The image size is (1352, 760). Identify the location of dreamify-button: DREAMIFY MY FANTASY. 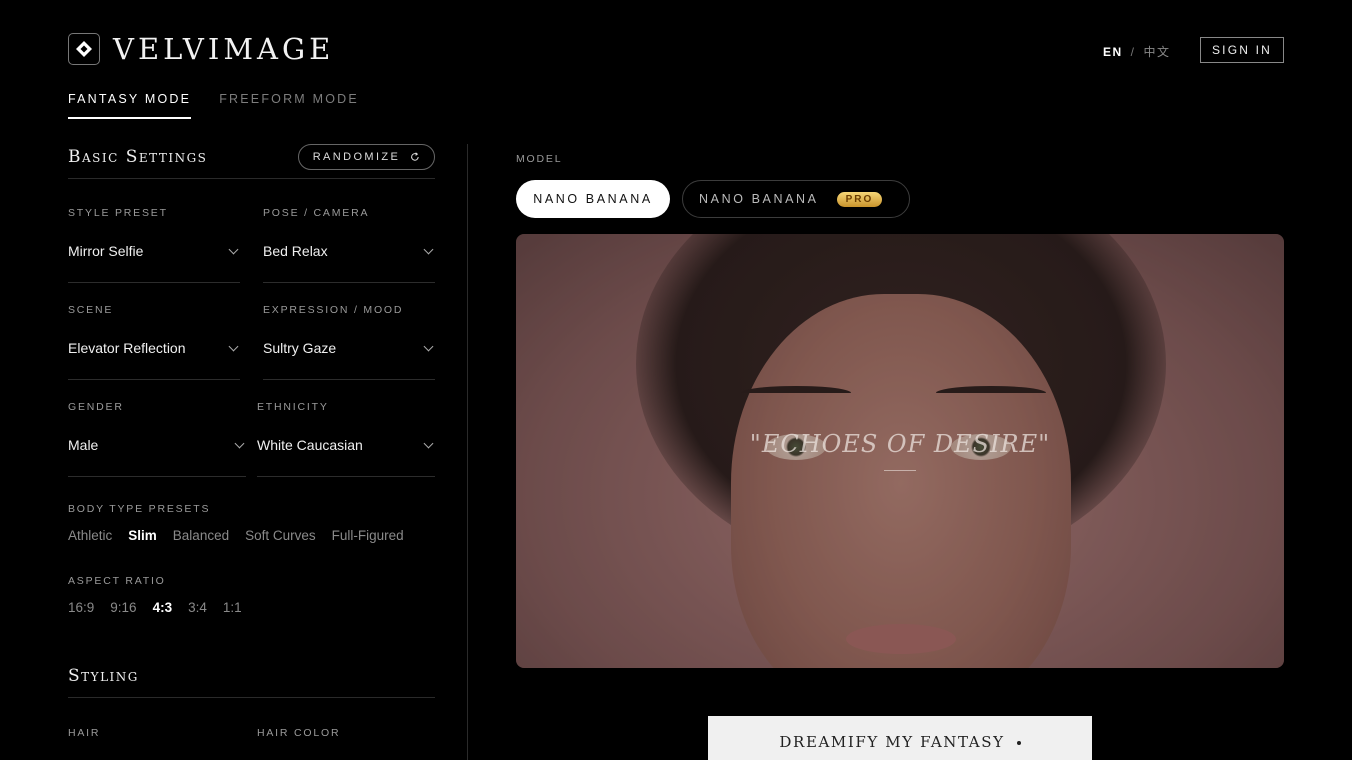
(900, 738).